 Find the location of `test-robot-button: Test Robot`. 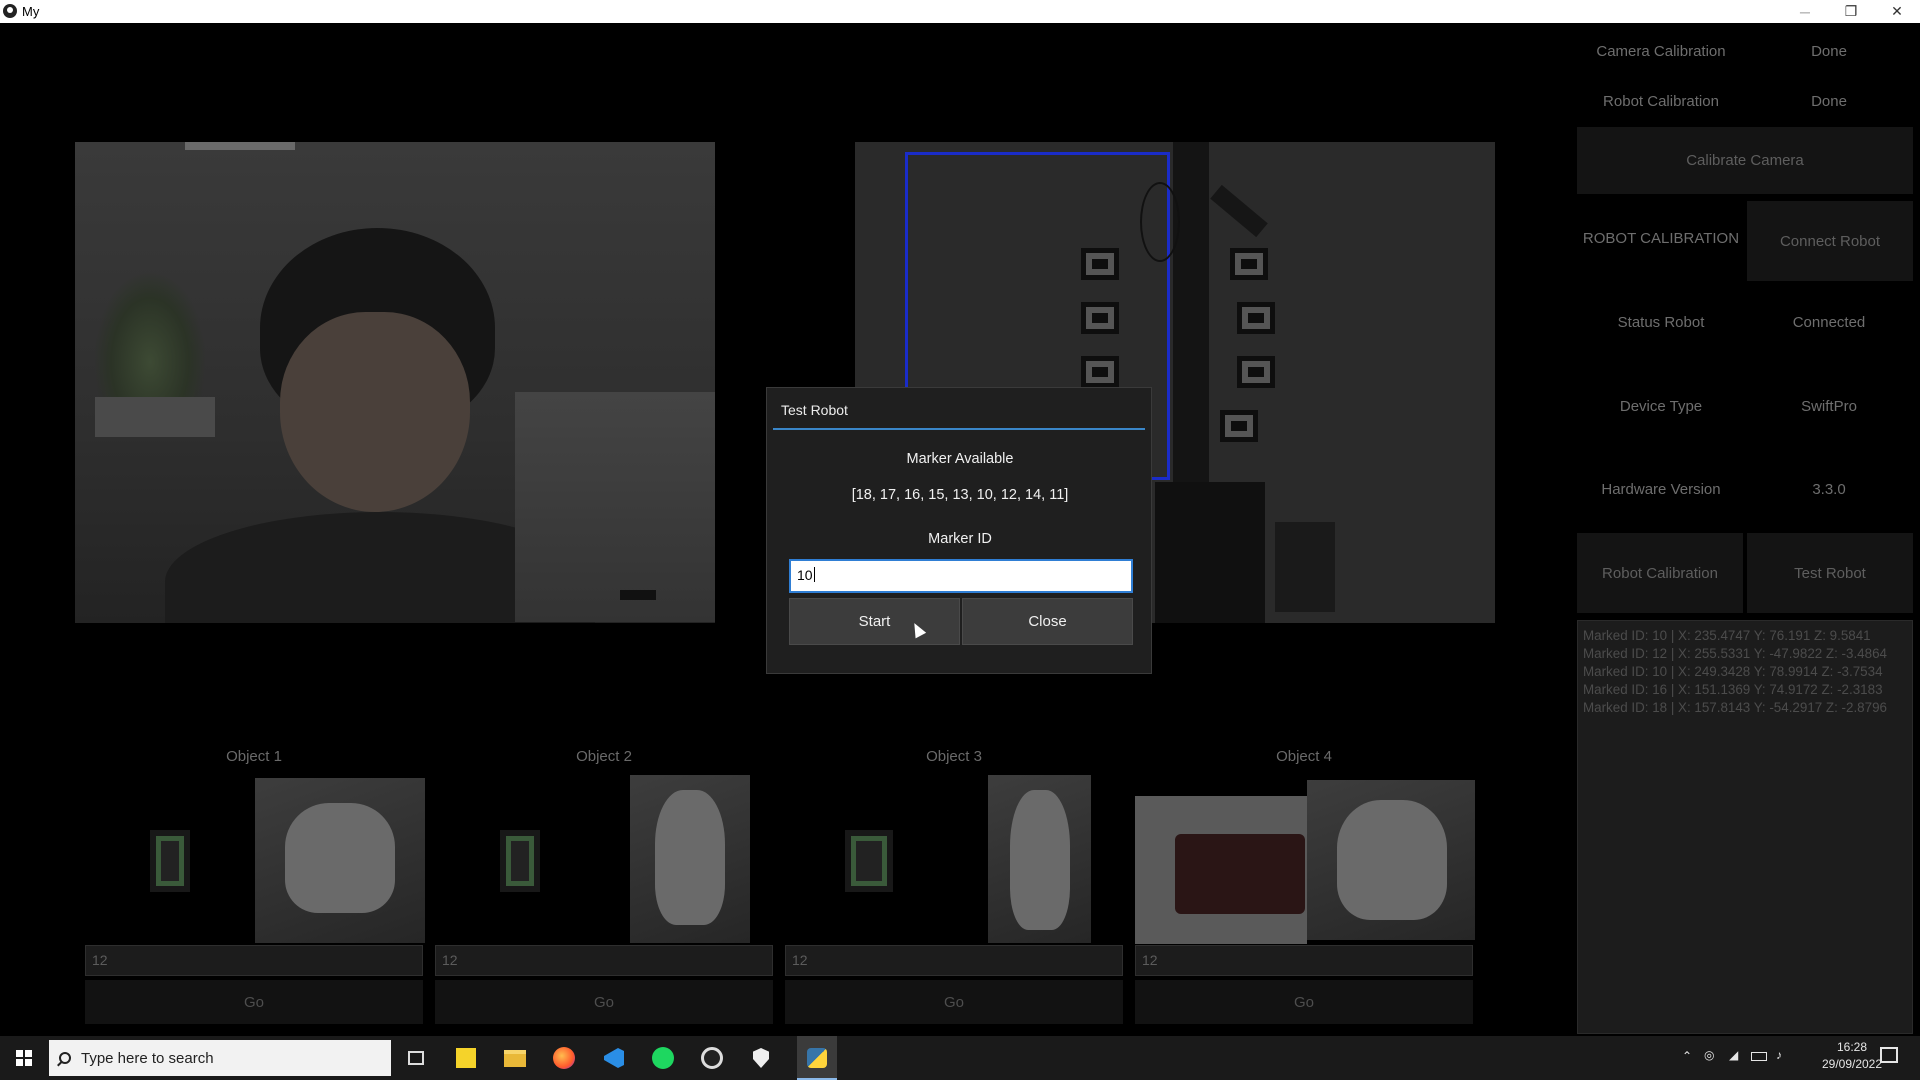

test-robot-button: Test Robot is located at coordinates (1830, 573).